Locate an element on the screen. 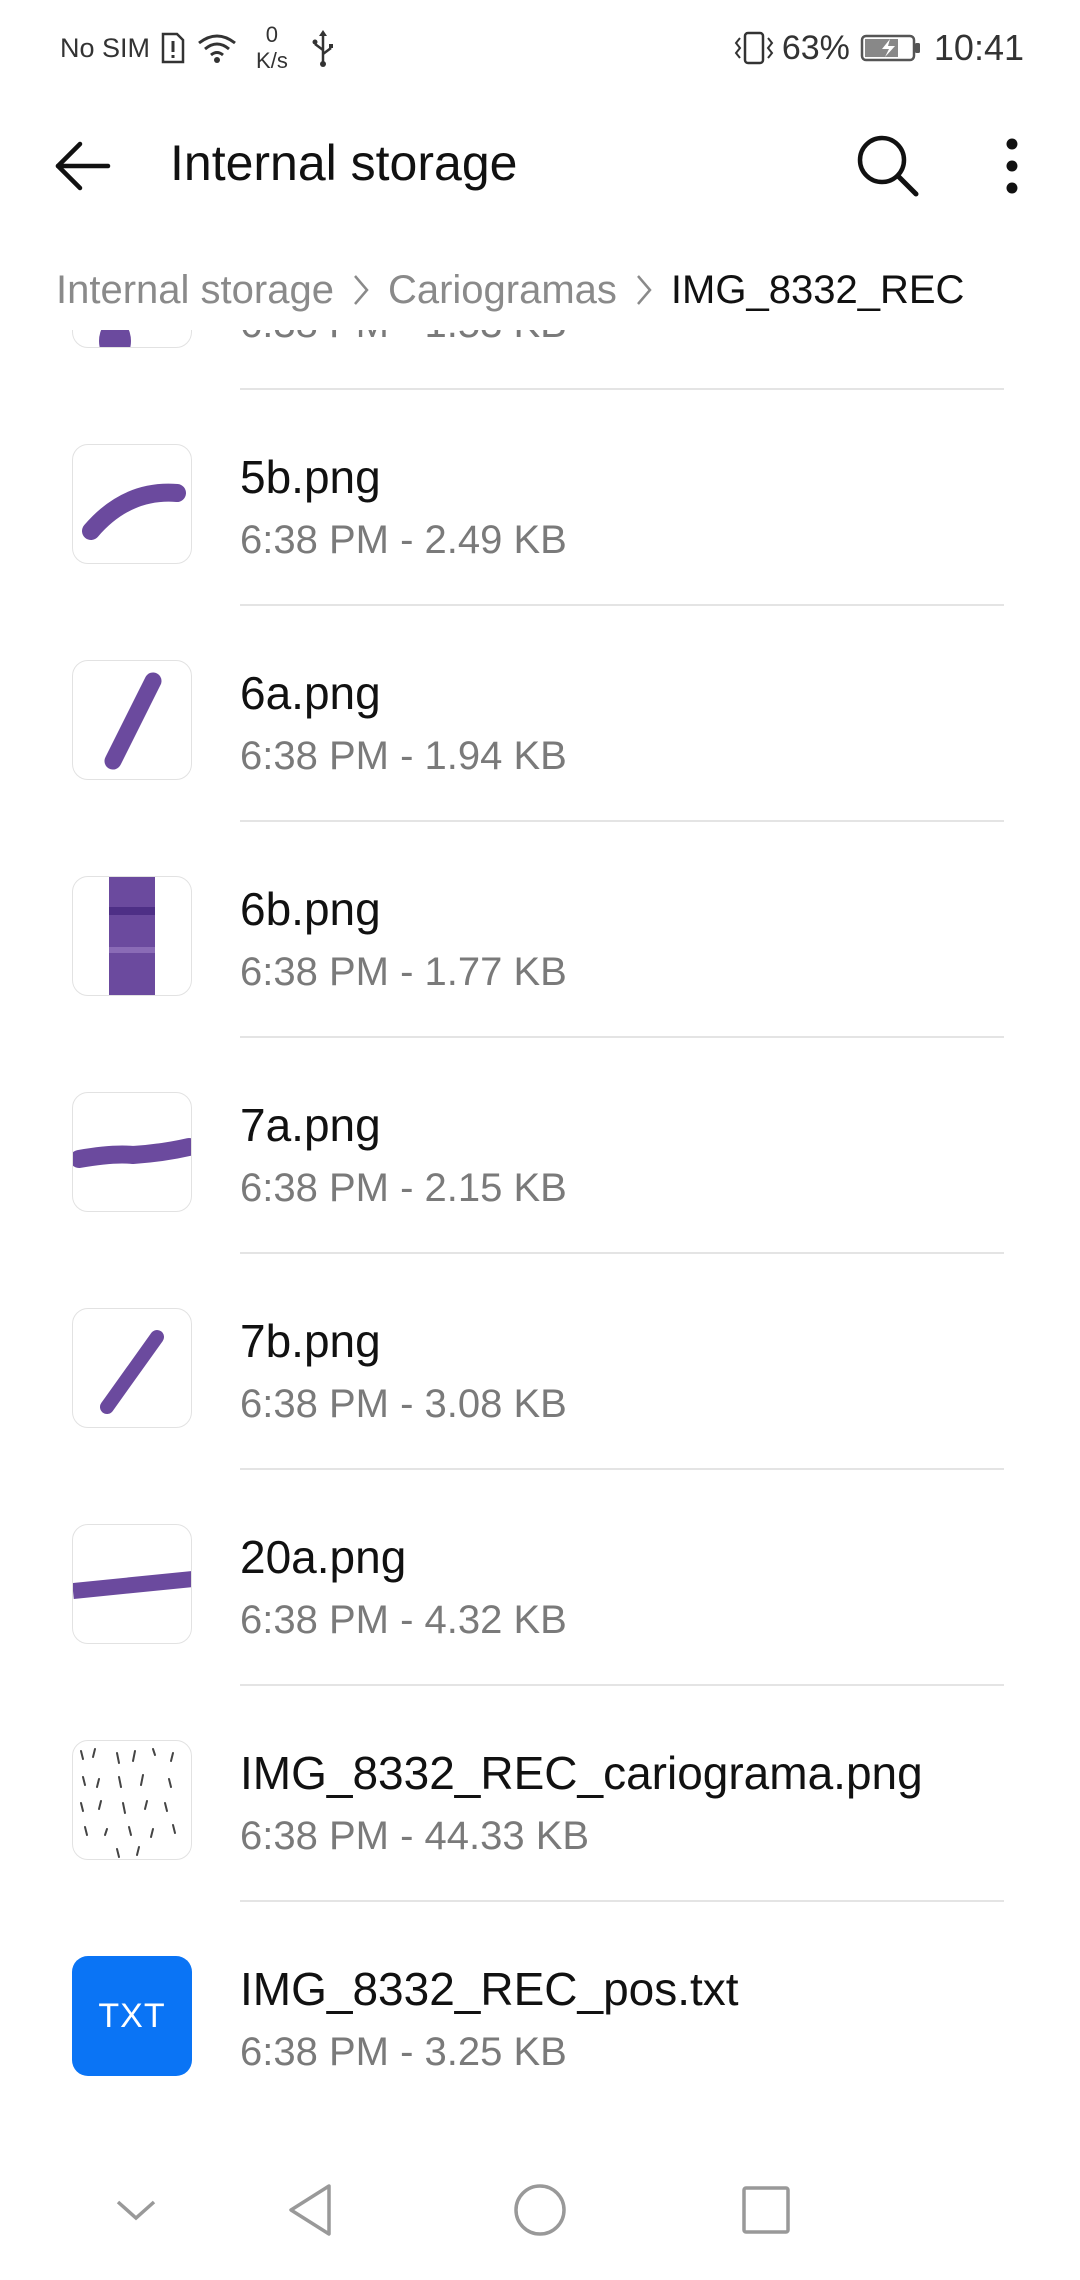 The height and width of the screenshot is (2280, 1080). file-meta: 6:38 PM - 1.53 KB is located at coordinates (403, 338).